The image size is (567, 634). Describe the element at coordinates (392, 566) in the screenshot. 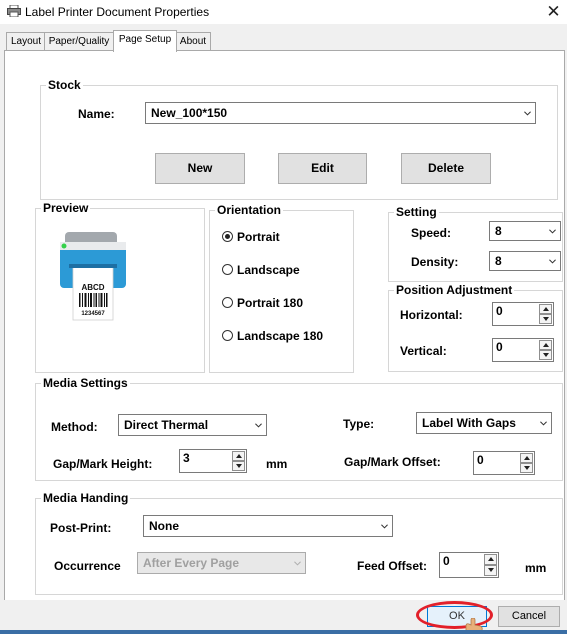

I see `feed-offset-label: Feed Offset:` at that location.